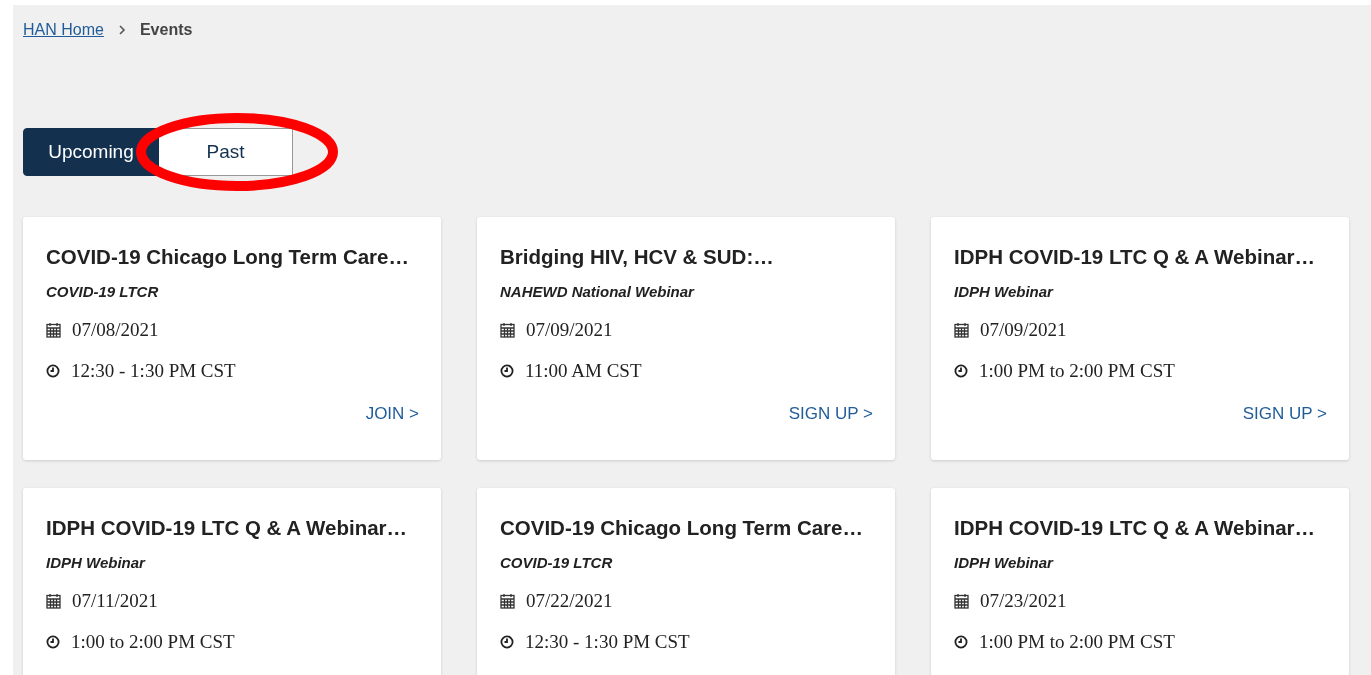  Describe the element at coordinates (392, 414) in the screenshot. I see `event-action-link: JOIN >` at that location.